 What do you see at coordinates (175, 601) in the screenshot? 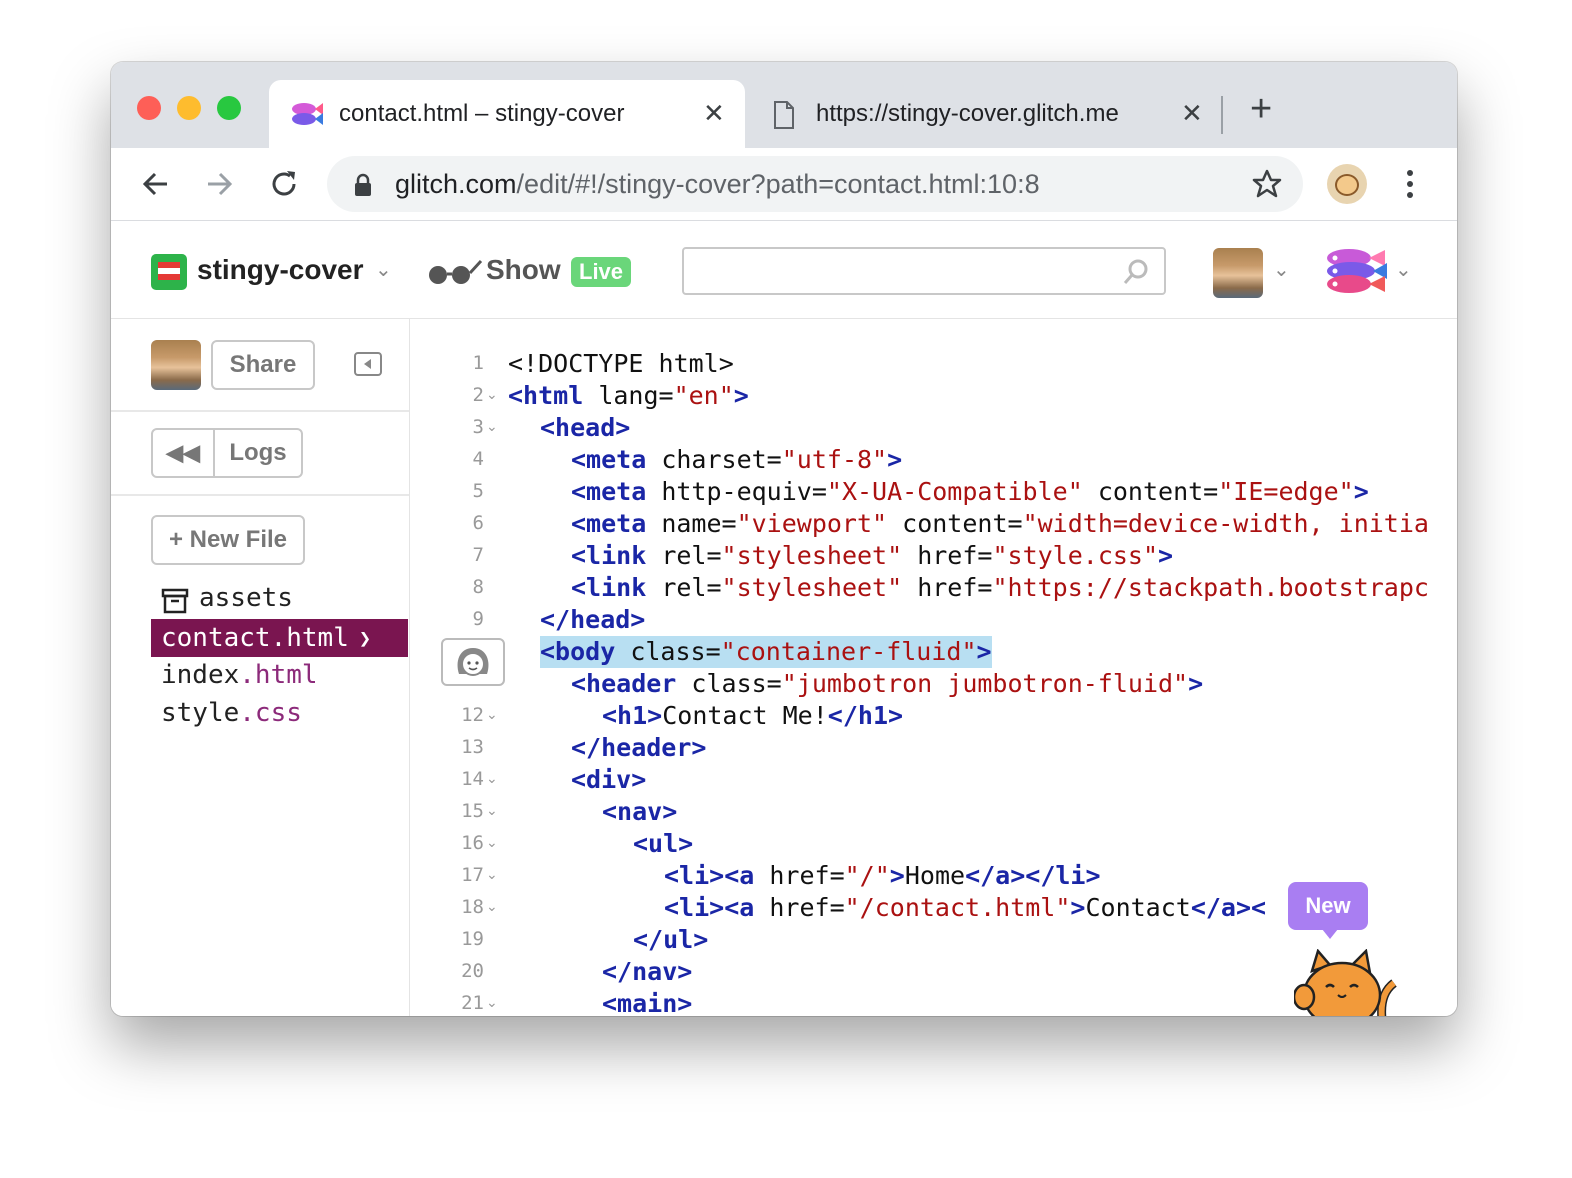
I see `archive-box-icon` at bounding box center [175, 601].